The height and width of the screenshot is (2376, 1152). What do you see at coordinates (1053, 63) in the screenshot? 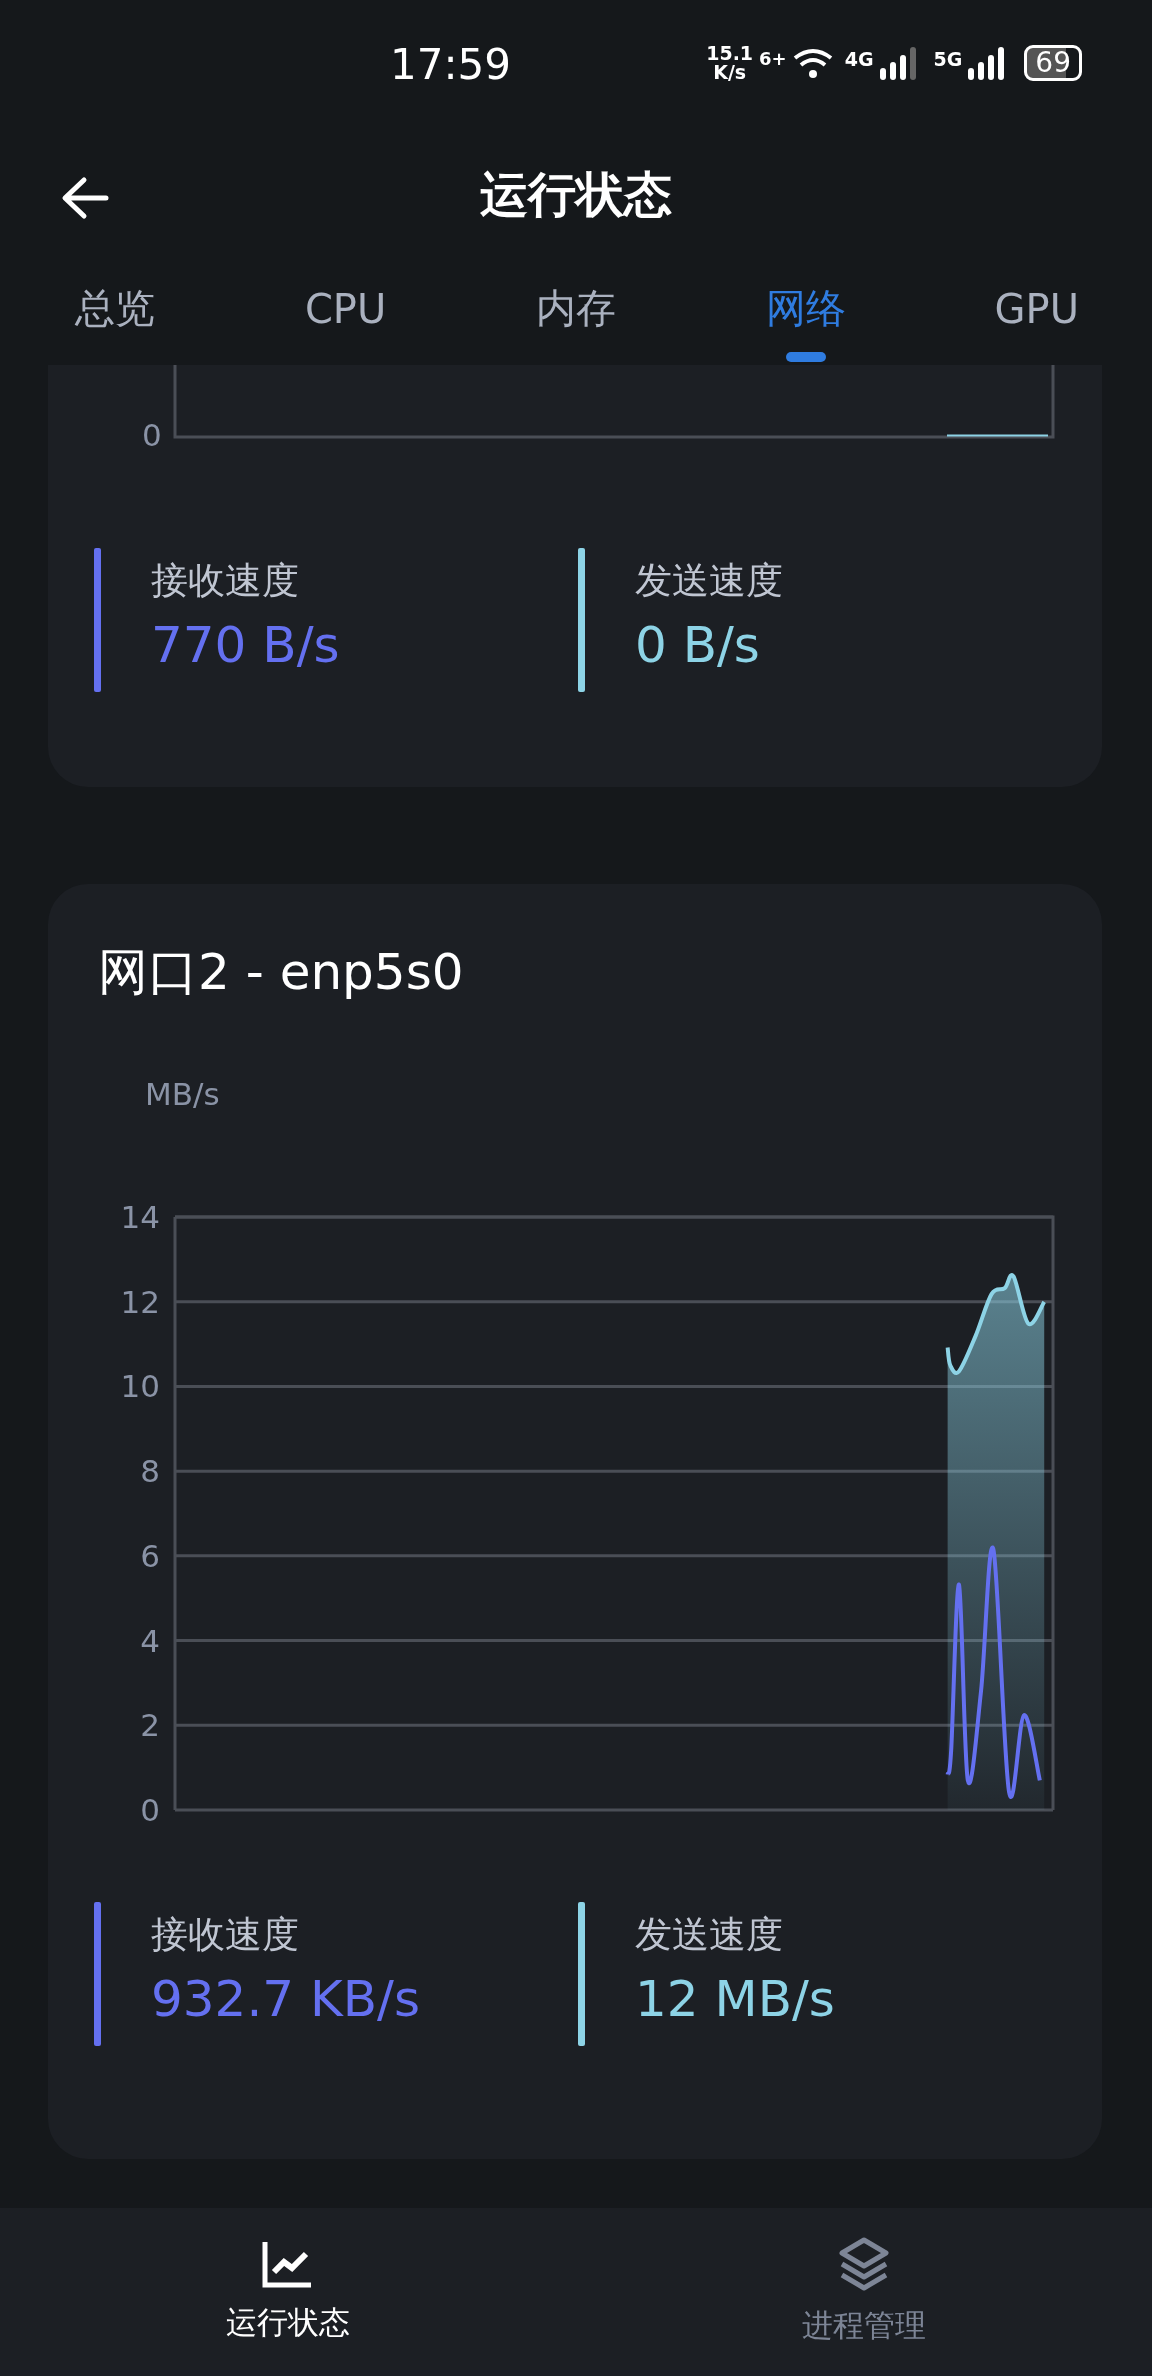
I see `battery-level: 69` at bounding box center [1053, 63].